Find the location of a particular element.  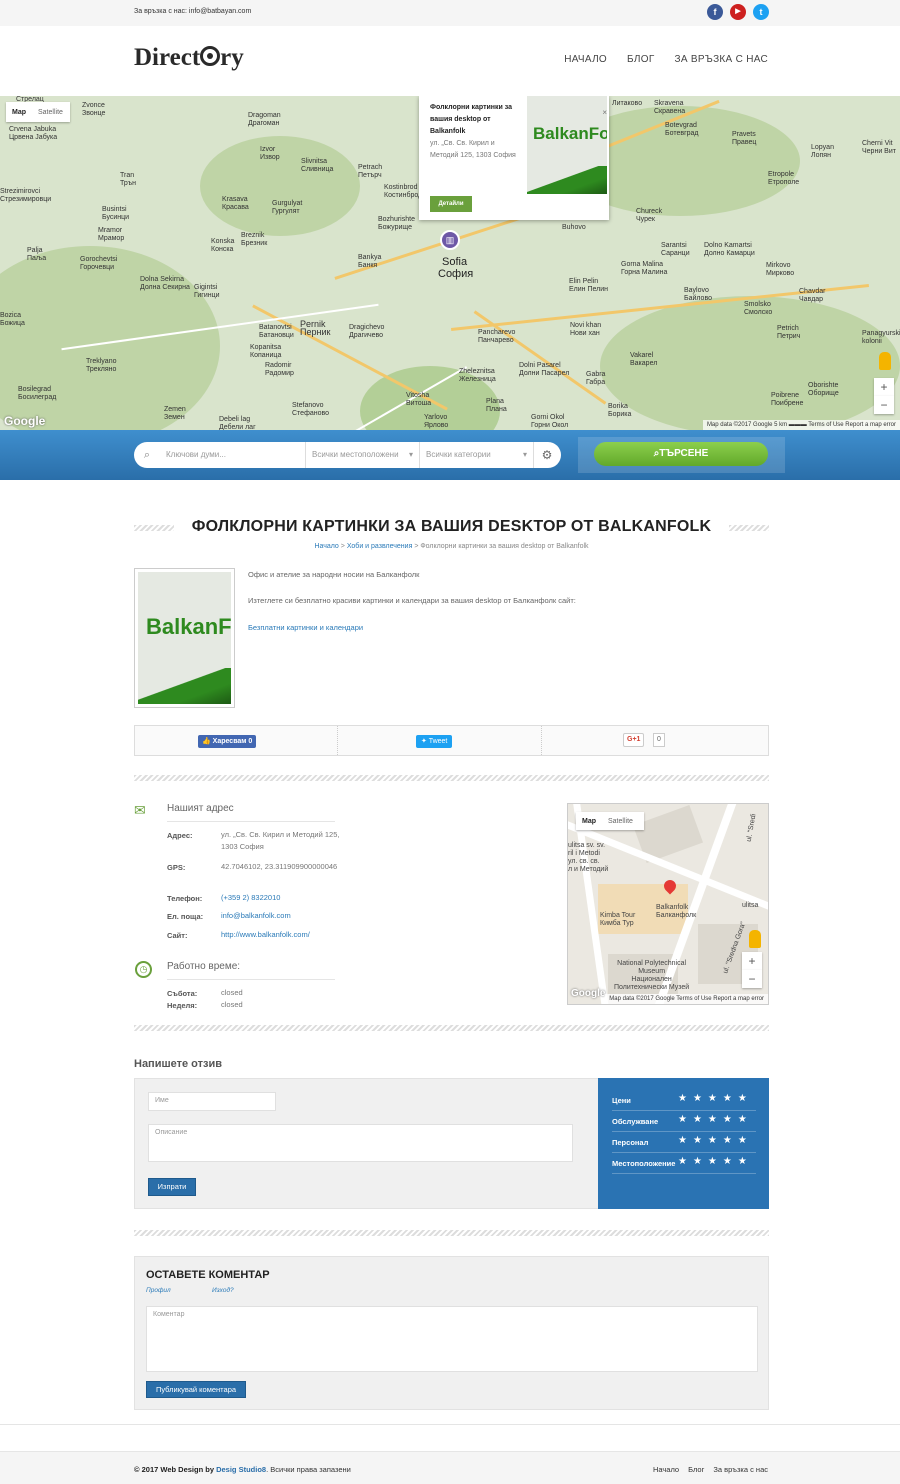

listing-image-brand: BalkanF is located at coordinates (188, 626).